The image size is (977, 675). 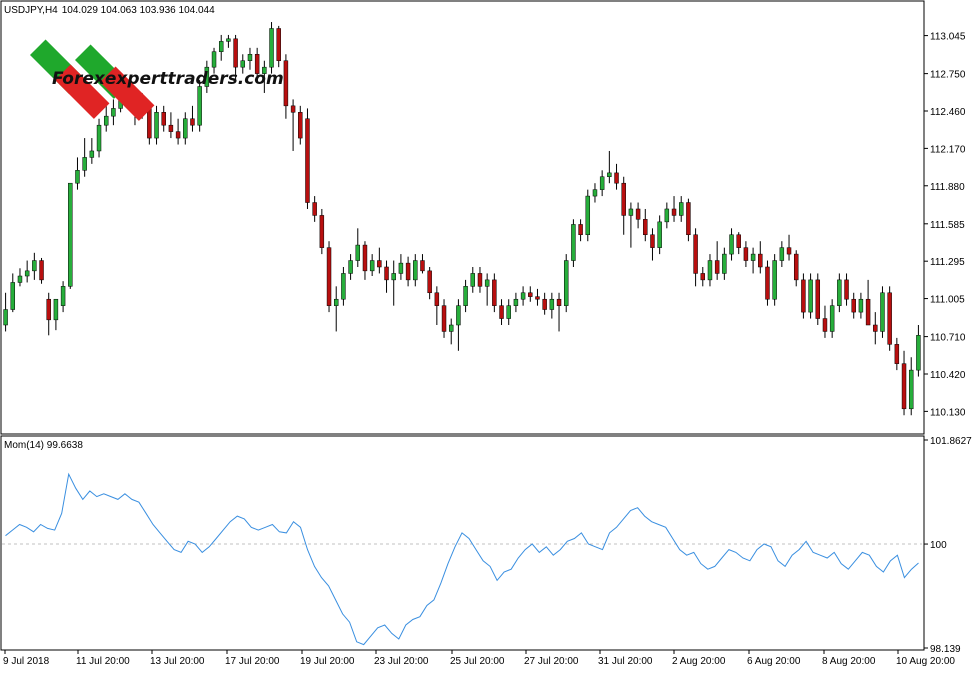 I want to click on price-tick-label: 110.420, so click(x=948, y=375).